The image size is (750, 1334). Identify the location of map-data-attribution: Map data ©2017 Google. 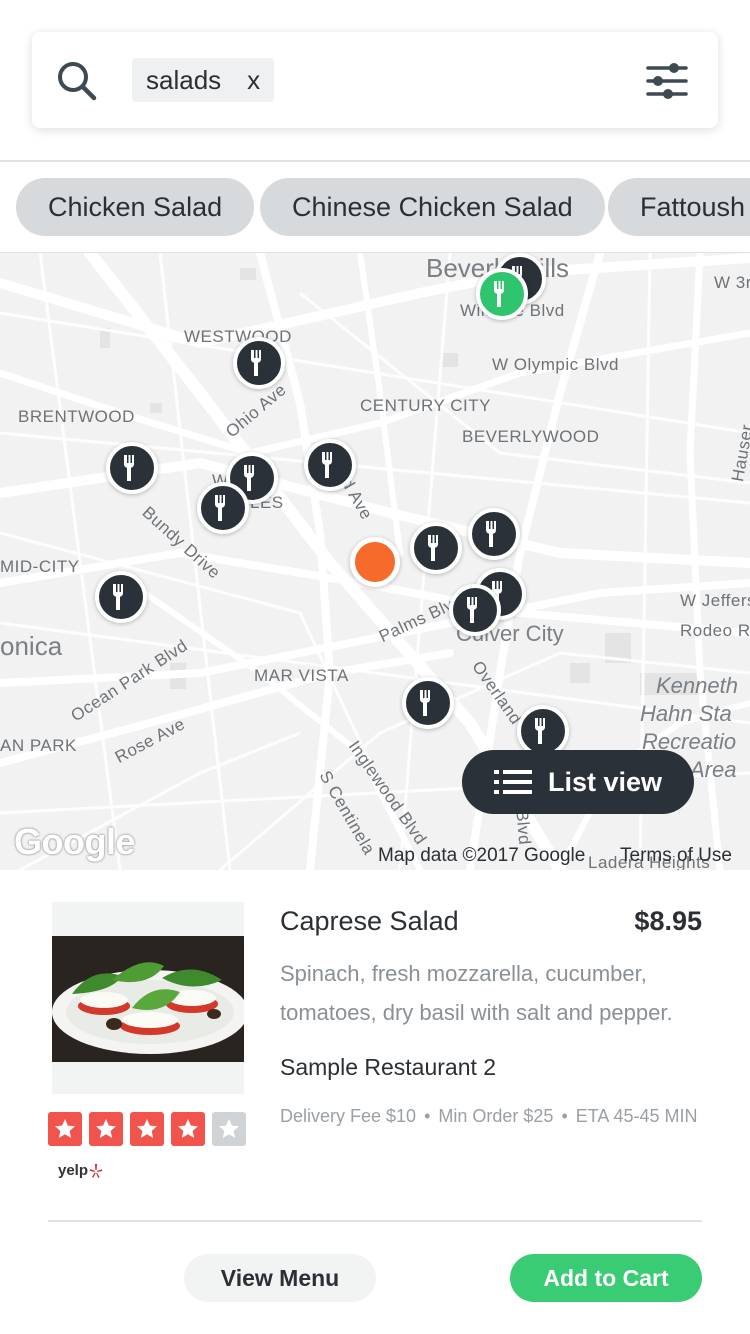
(482, 855).